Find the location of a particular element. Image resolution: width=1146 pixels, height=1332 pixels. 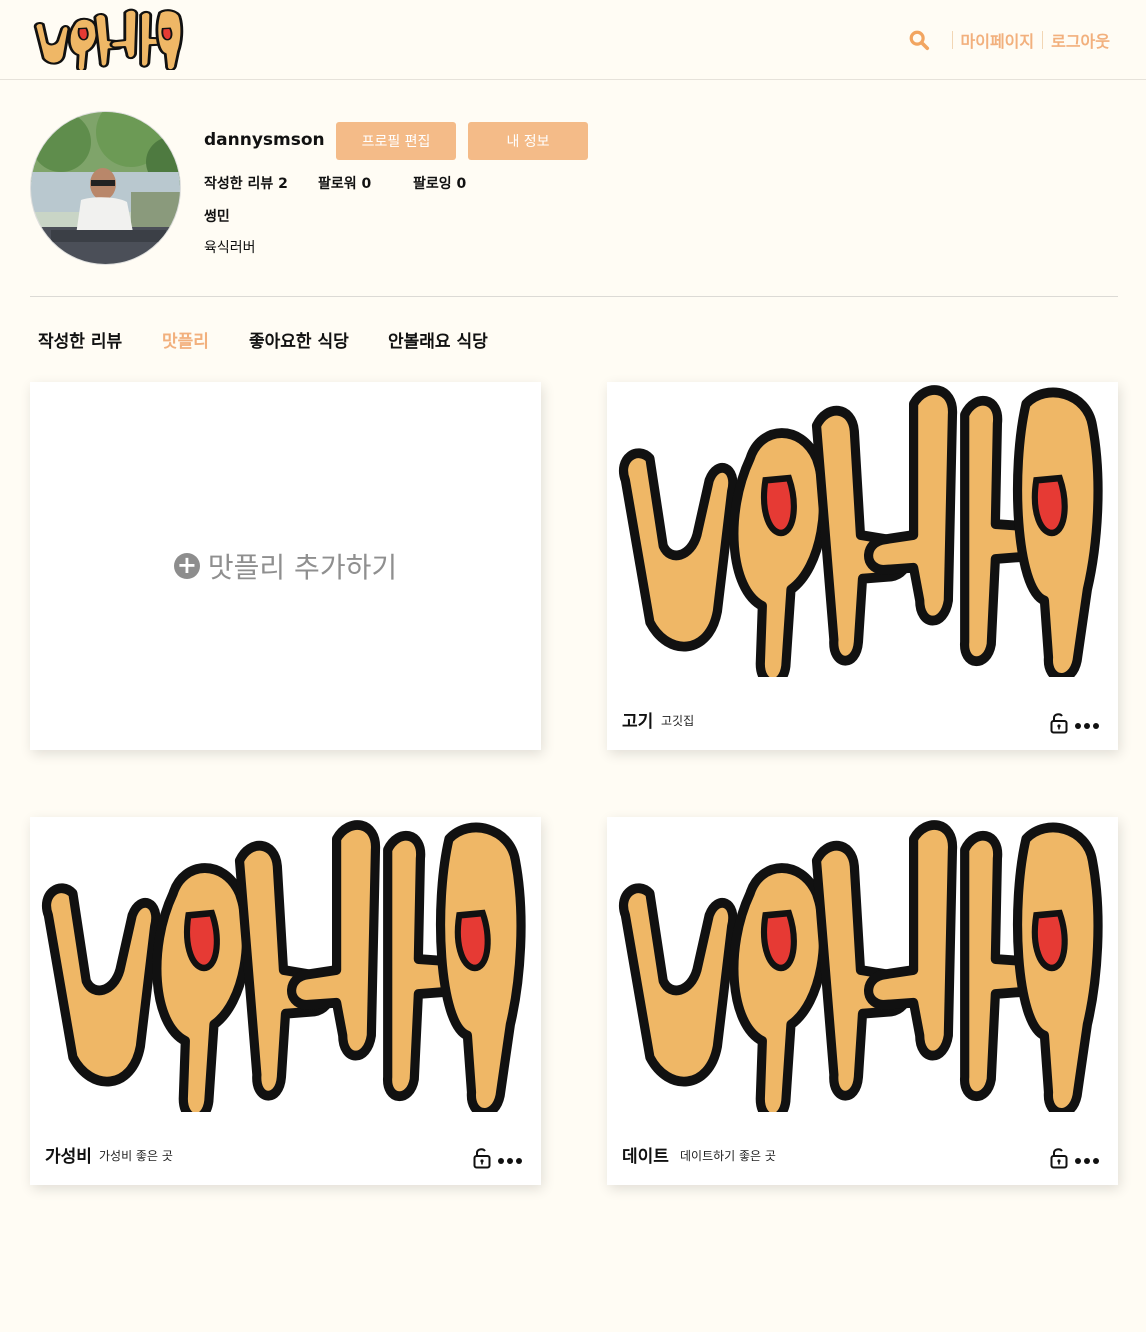

playlist-card: 가성비 가성비 좋은 곳 is located at coordinates (285, 1001).